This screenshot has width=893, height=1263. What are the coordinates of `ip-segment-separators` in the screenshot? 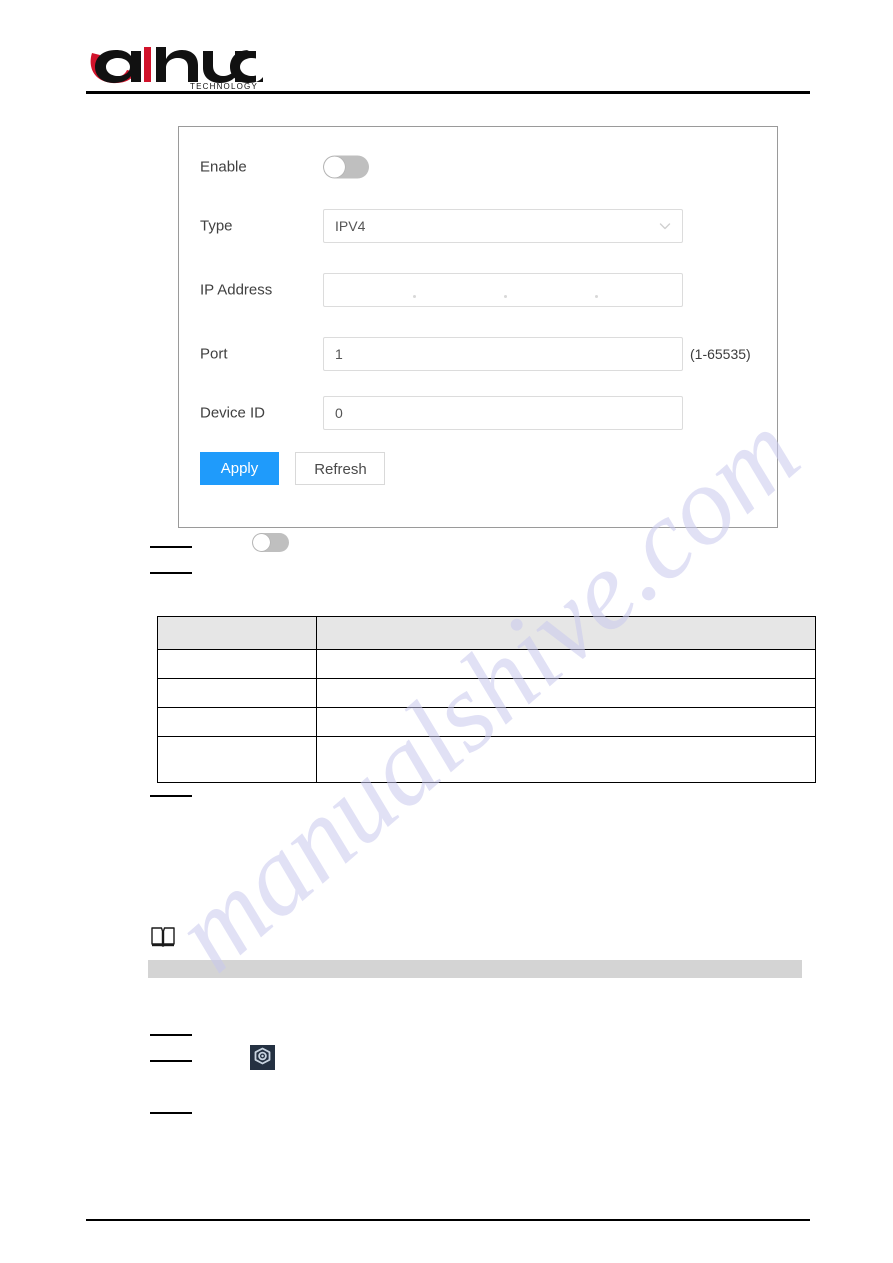 It's located at (503, 290).